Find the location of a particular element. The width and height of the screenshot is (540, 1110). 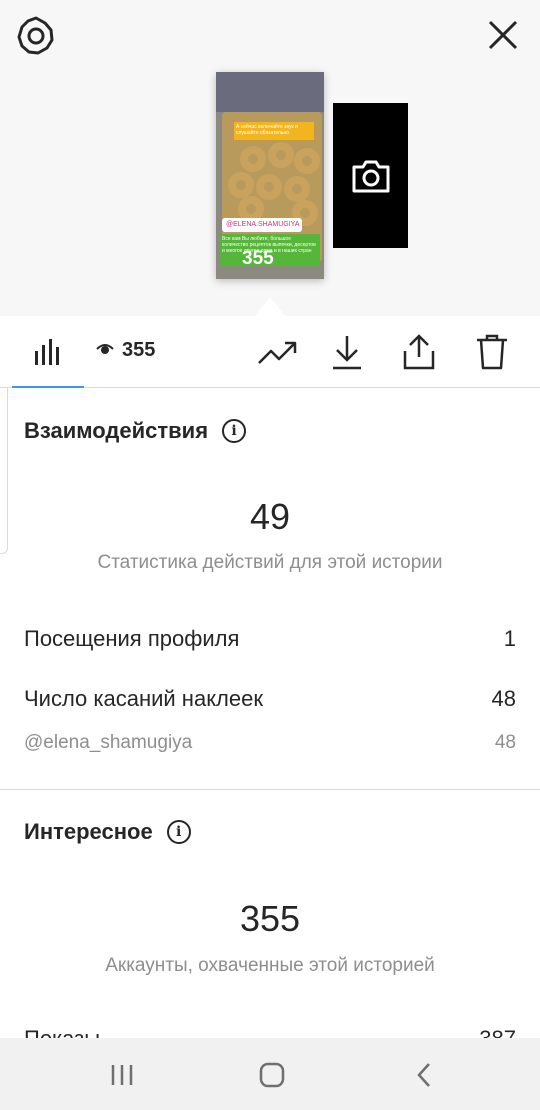

mention-sticker: @ELENA.SHAMUGIYA is located at coordinates (262, 225).